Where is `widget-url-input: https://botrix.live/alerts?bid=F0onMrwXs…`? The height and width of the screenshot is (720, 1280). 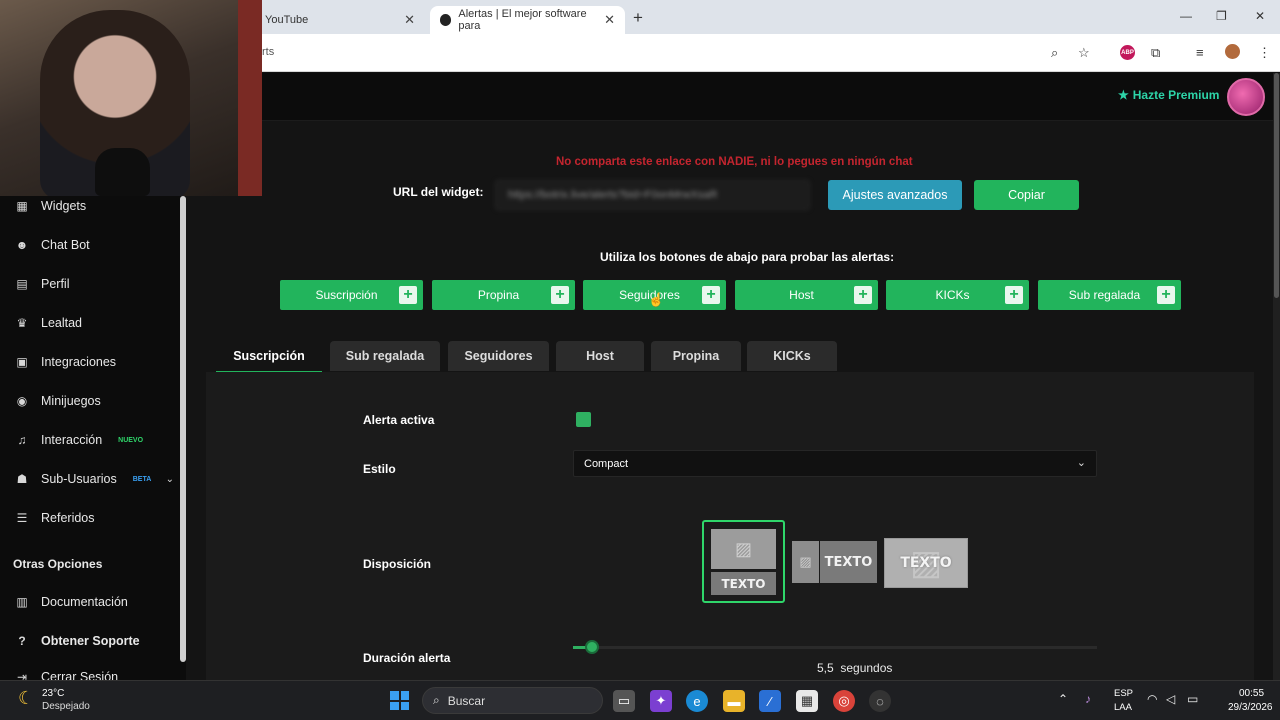 widget-url-input: https://botrix.live/alerts?bid=F0onMrwXs… is located at coordinates (652, 195).